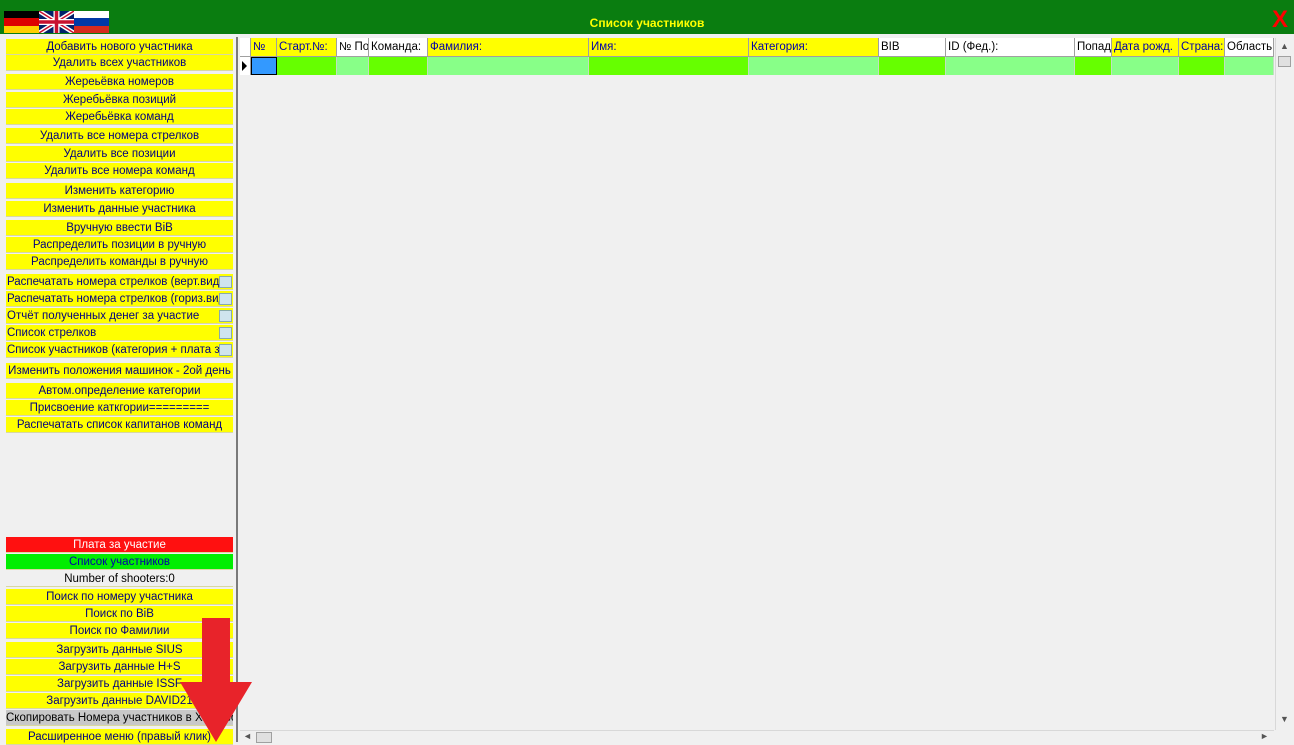  I want to click on row-header-corner, so click(245, 47).